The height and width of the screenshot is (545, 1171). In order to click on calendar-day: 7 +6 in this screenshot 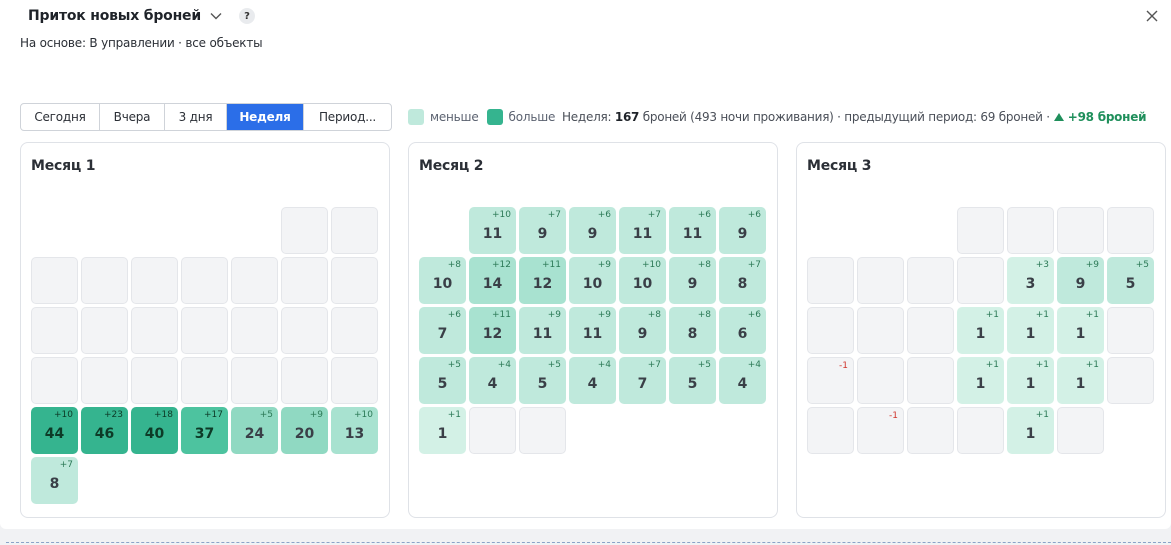, I will do `click(442, 330)`.